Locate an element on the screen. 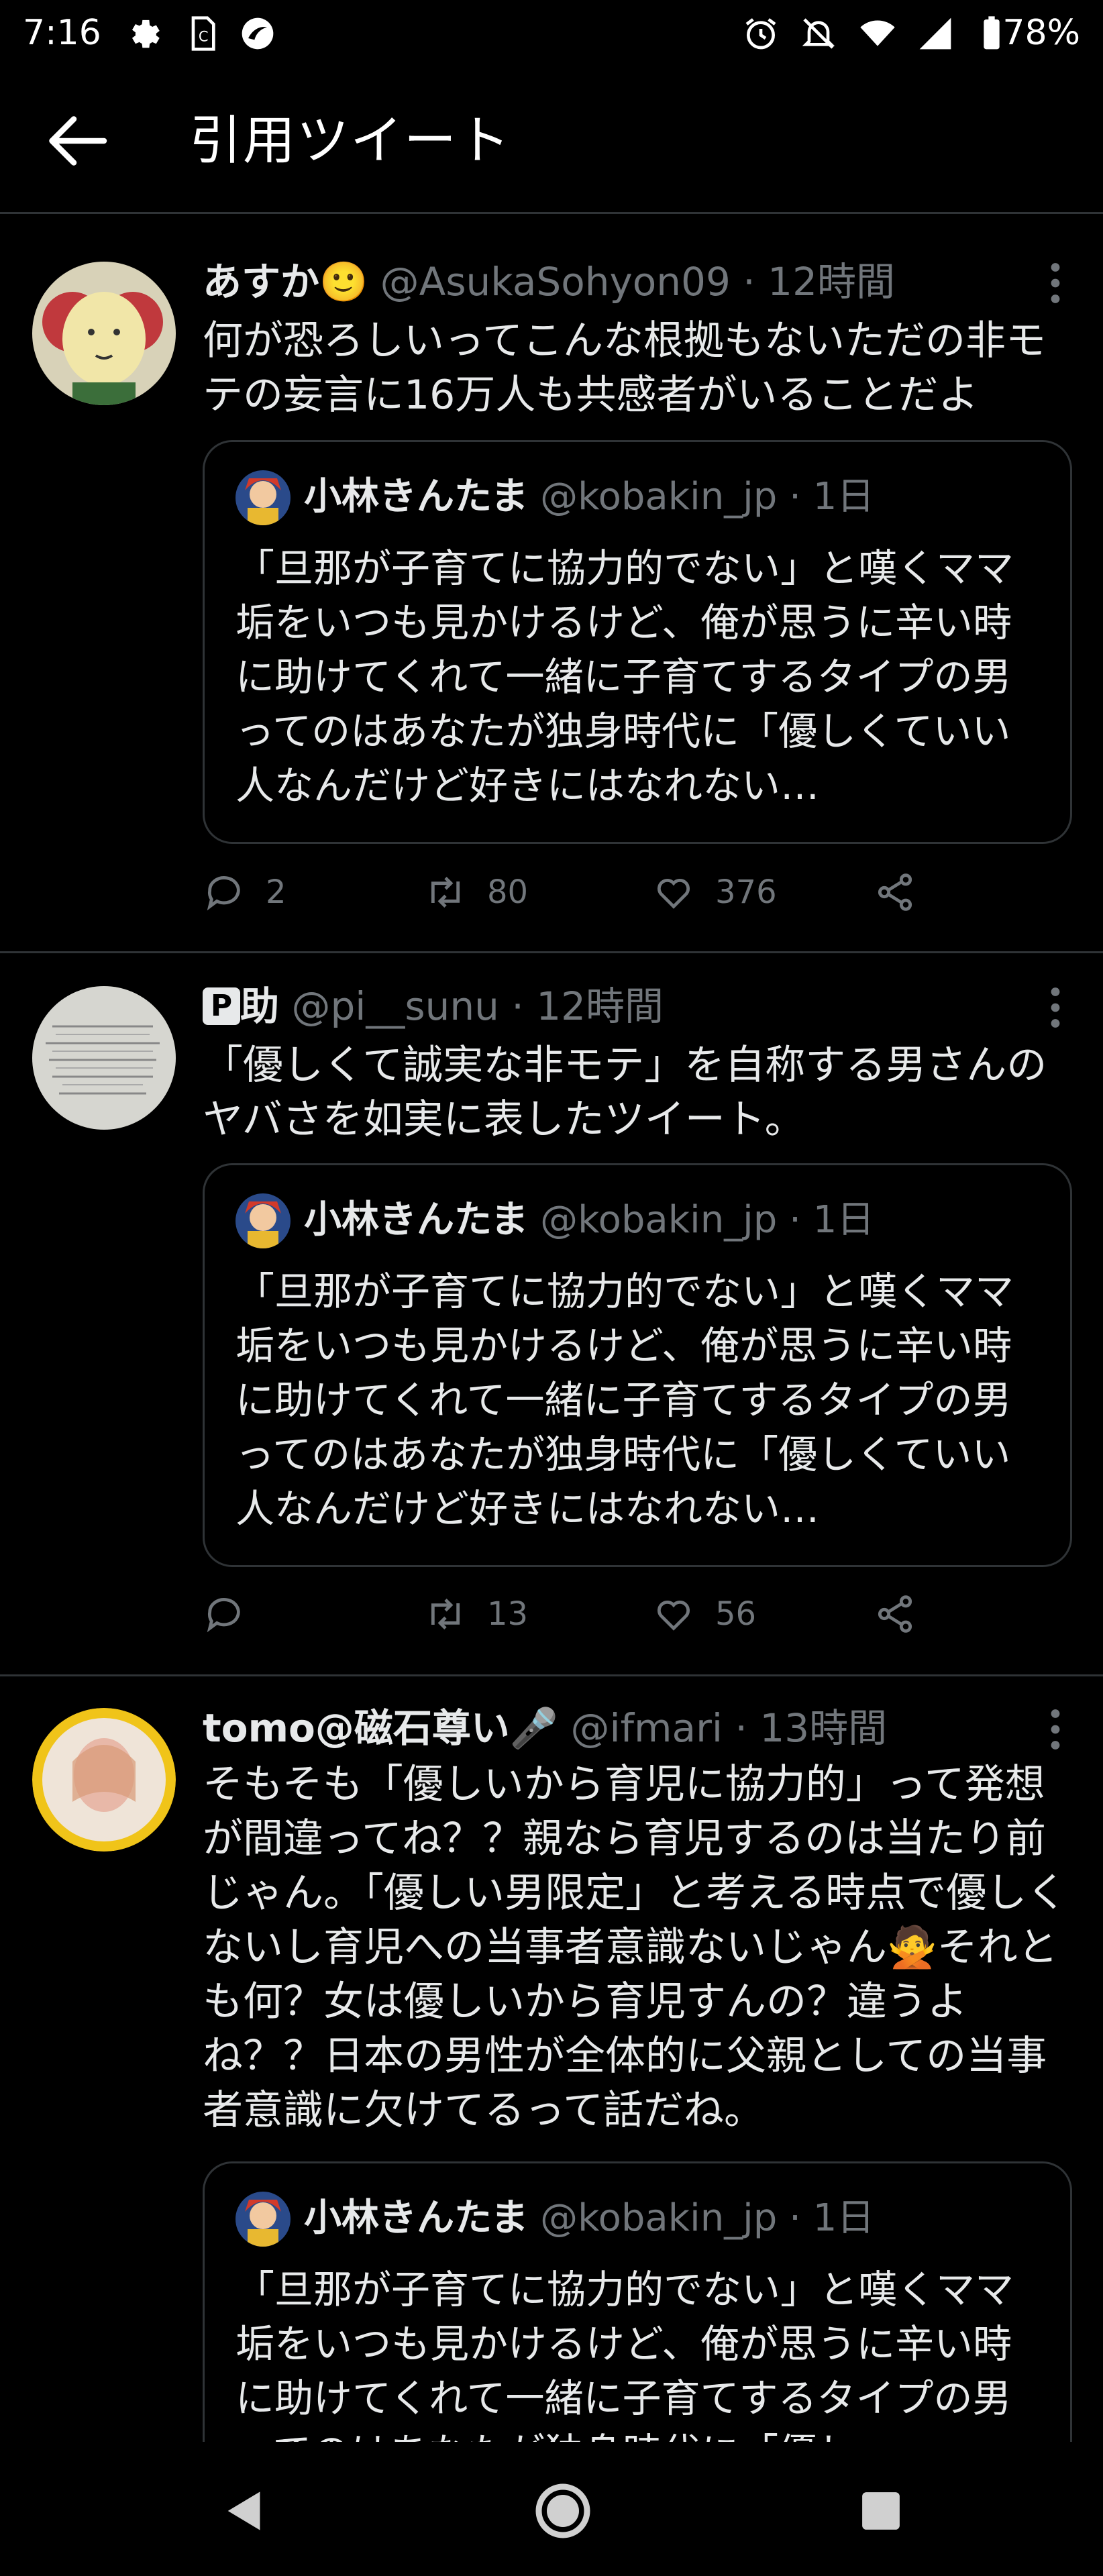 This screenshot has width=1103, height=2576. tweet-header: tomo@磁石尊い🎤 @ifmari · 13時間 is located at coordinates (545, 1728).